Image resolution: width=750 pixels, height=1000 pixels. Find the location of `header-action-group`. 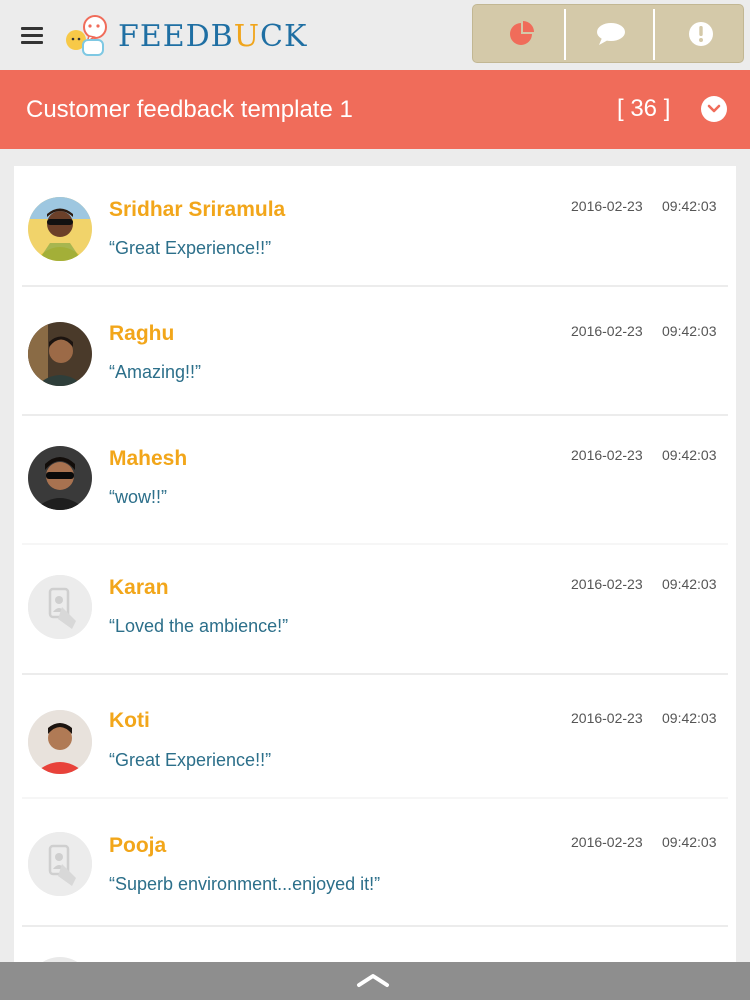

header-action-group is located at coordinates (608, 33).